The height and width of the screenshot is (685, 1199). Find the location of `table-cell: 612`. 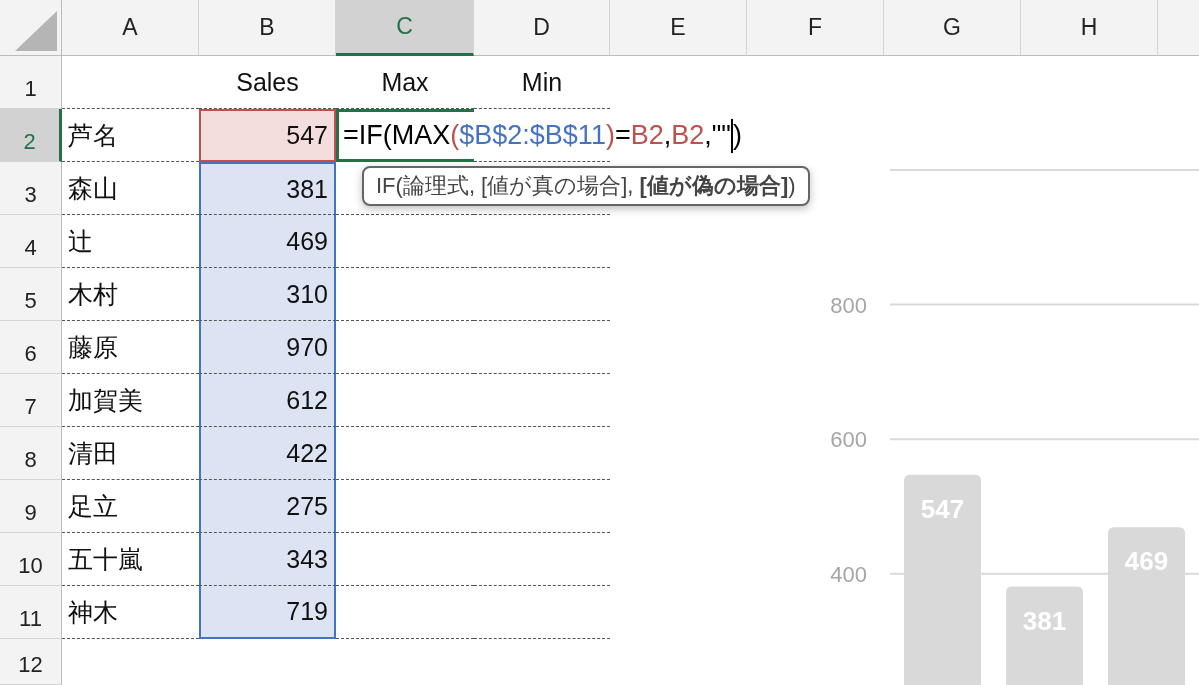

table-cell: 612 is located at coordinates (267, 400).